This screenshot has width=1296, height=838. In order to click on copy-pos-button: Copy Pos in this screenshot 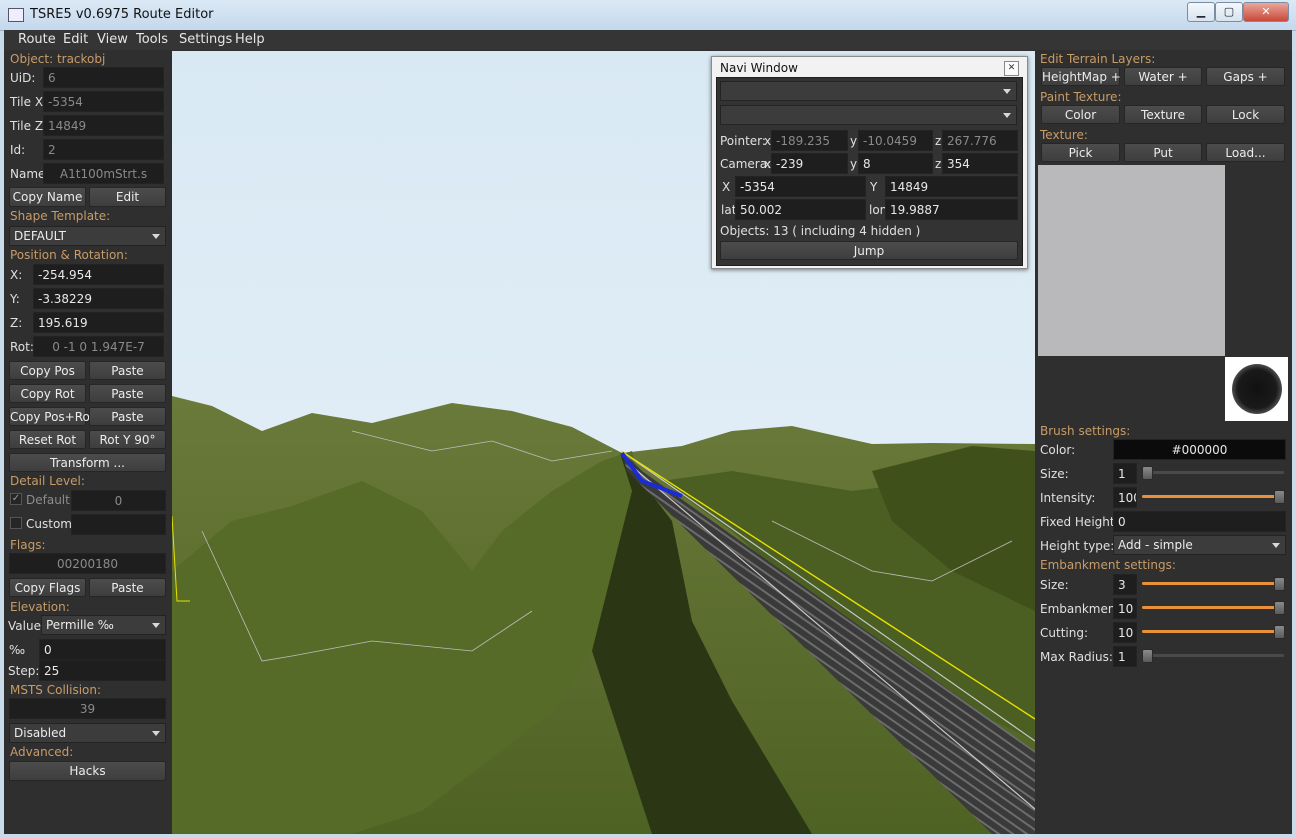, I will do `click(47, 370)`.